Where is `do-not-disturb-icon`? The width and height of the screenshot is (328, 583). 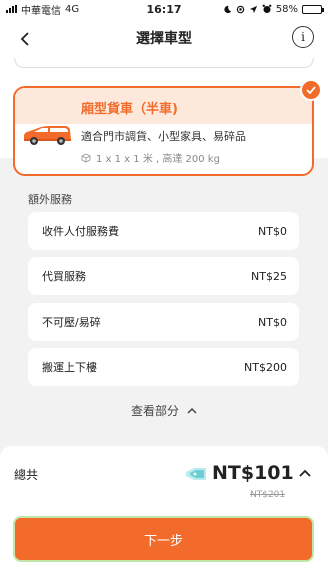 do-not-disturb-icon is located at coordinates (227, 9).